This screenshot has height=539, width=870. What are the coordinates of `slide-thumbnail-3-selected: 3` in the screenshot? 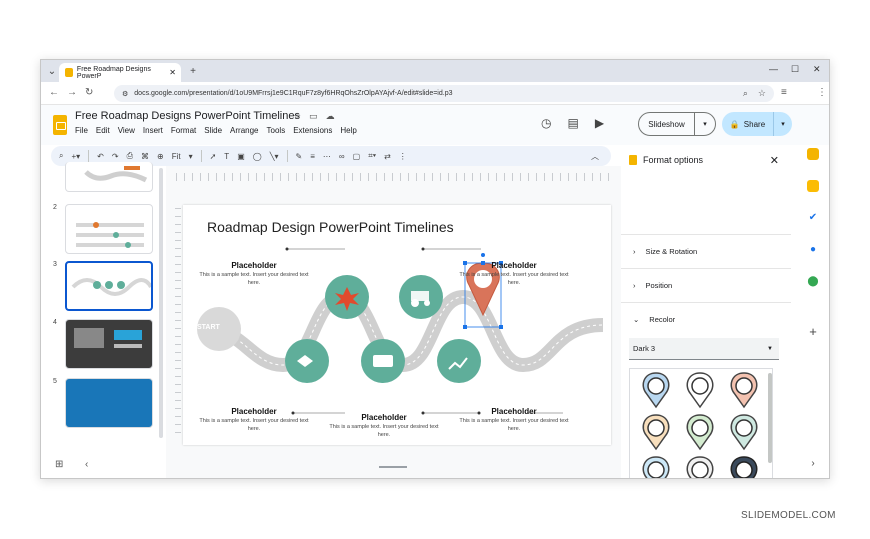 It's located at (106, 286).